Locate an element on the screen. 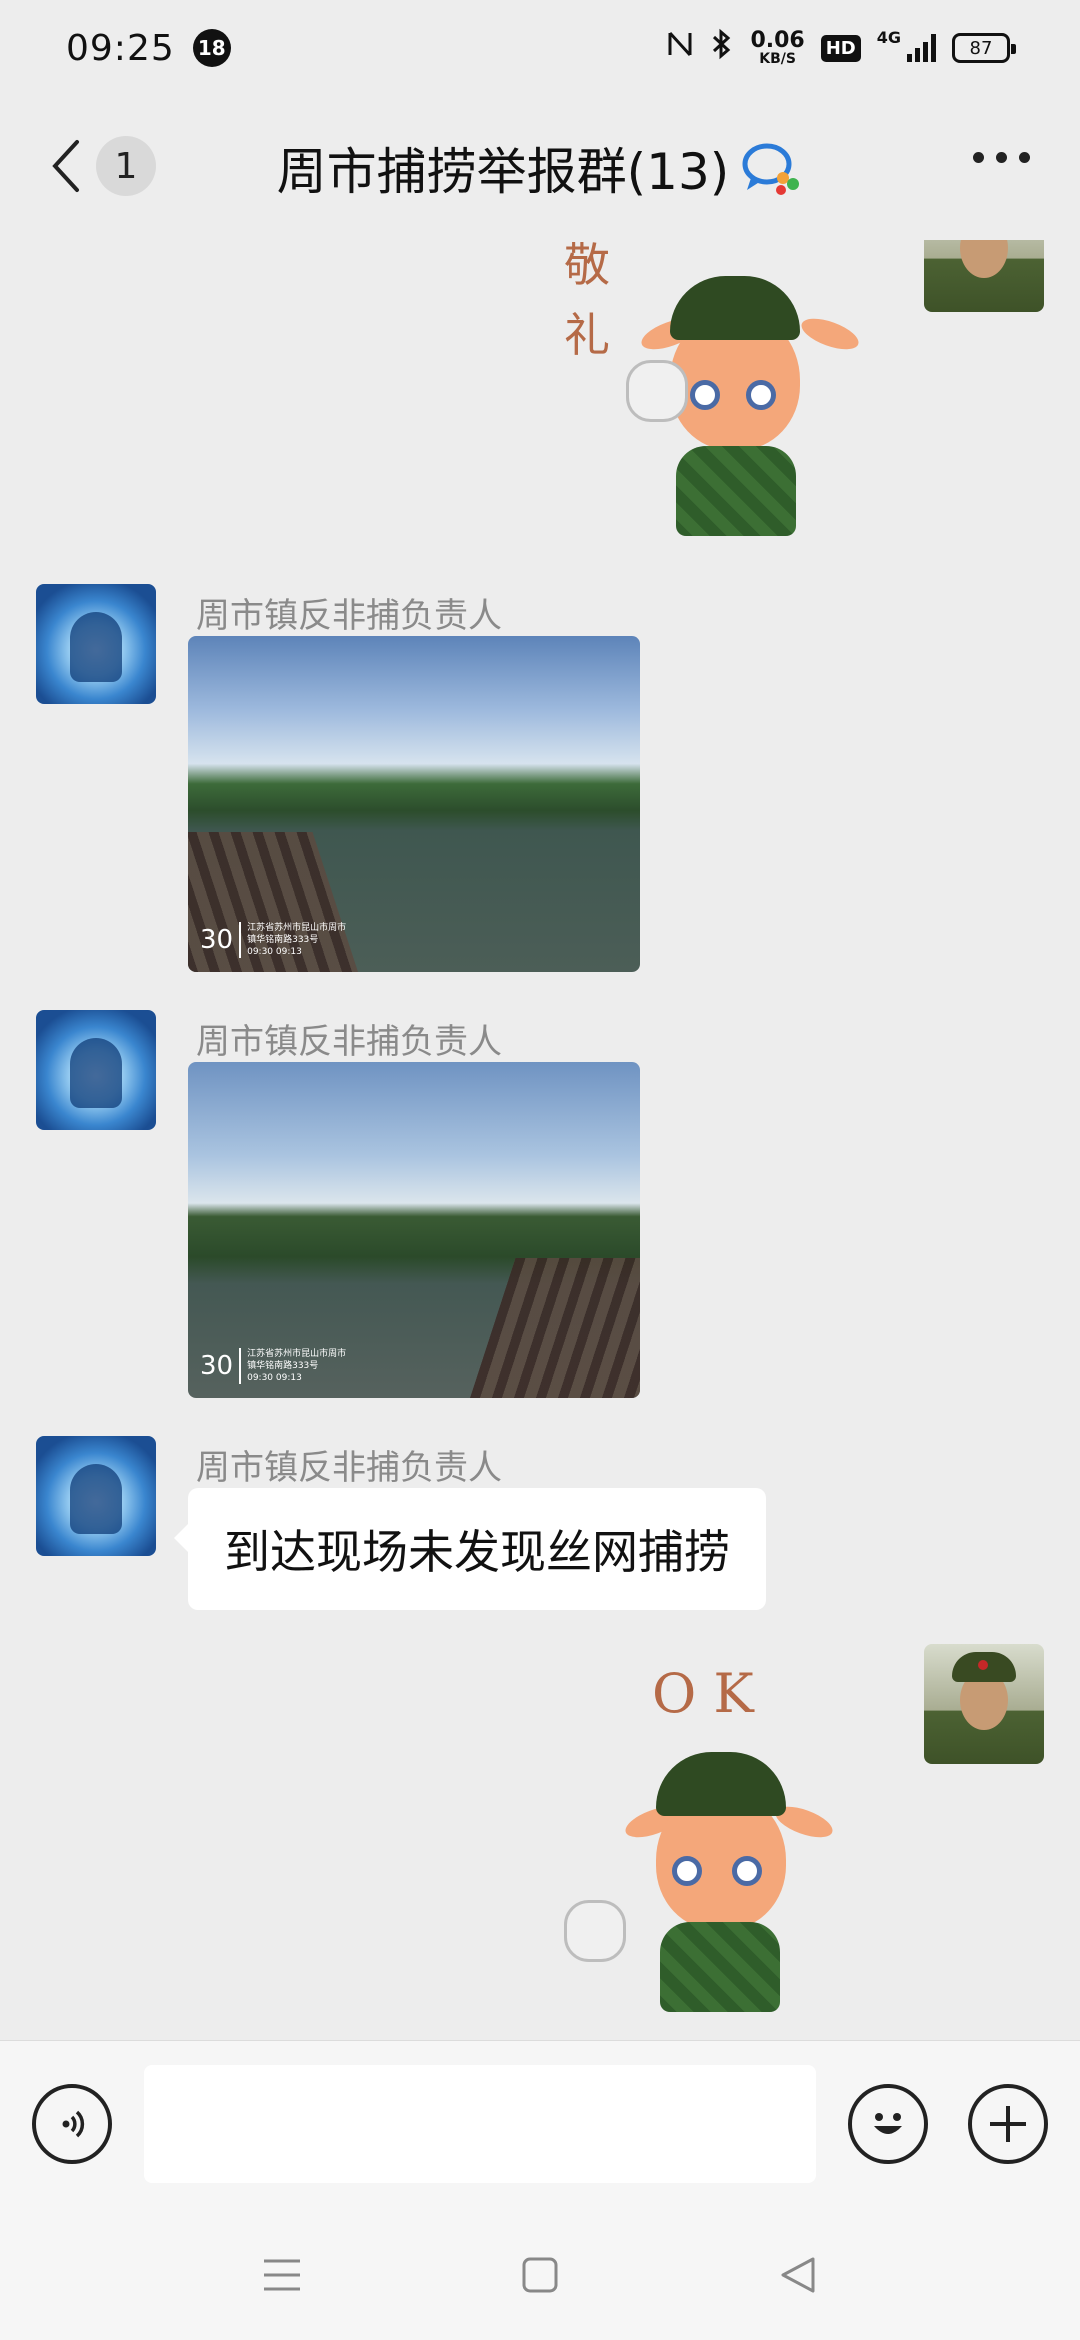  chevron-left-icon is located at coordinates (65, 166).